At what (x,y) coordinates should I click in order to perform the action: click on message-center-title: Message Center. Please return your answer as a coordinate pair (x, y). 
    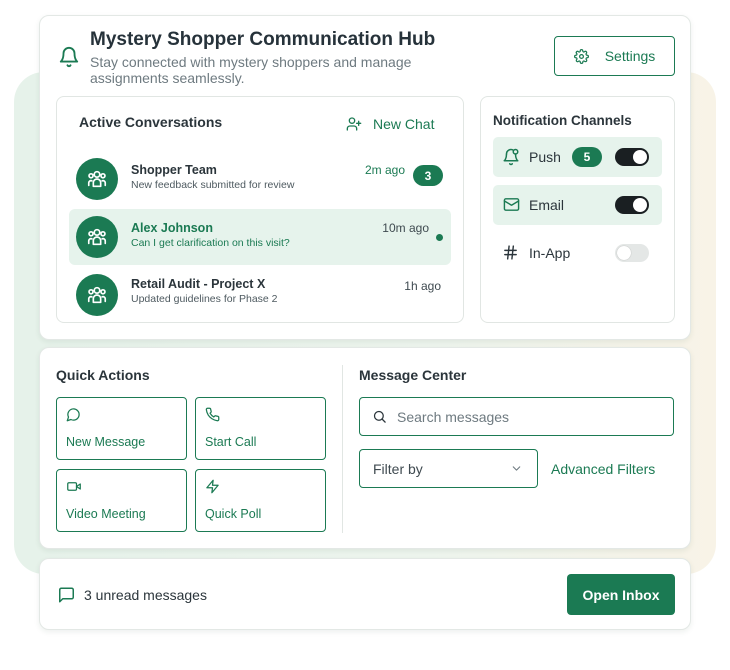
    Looking at the image, I should click on (413, 375).